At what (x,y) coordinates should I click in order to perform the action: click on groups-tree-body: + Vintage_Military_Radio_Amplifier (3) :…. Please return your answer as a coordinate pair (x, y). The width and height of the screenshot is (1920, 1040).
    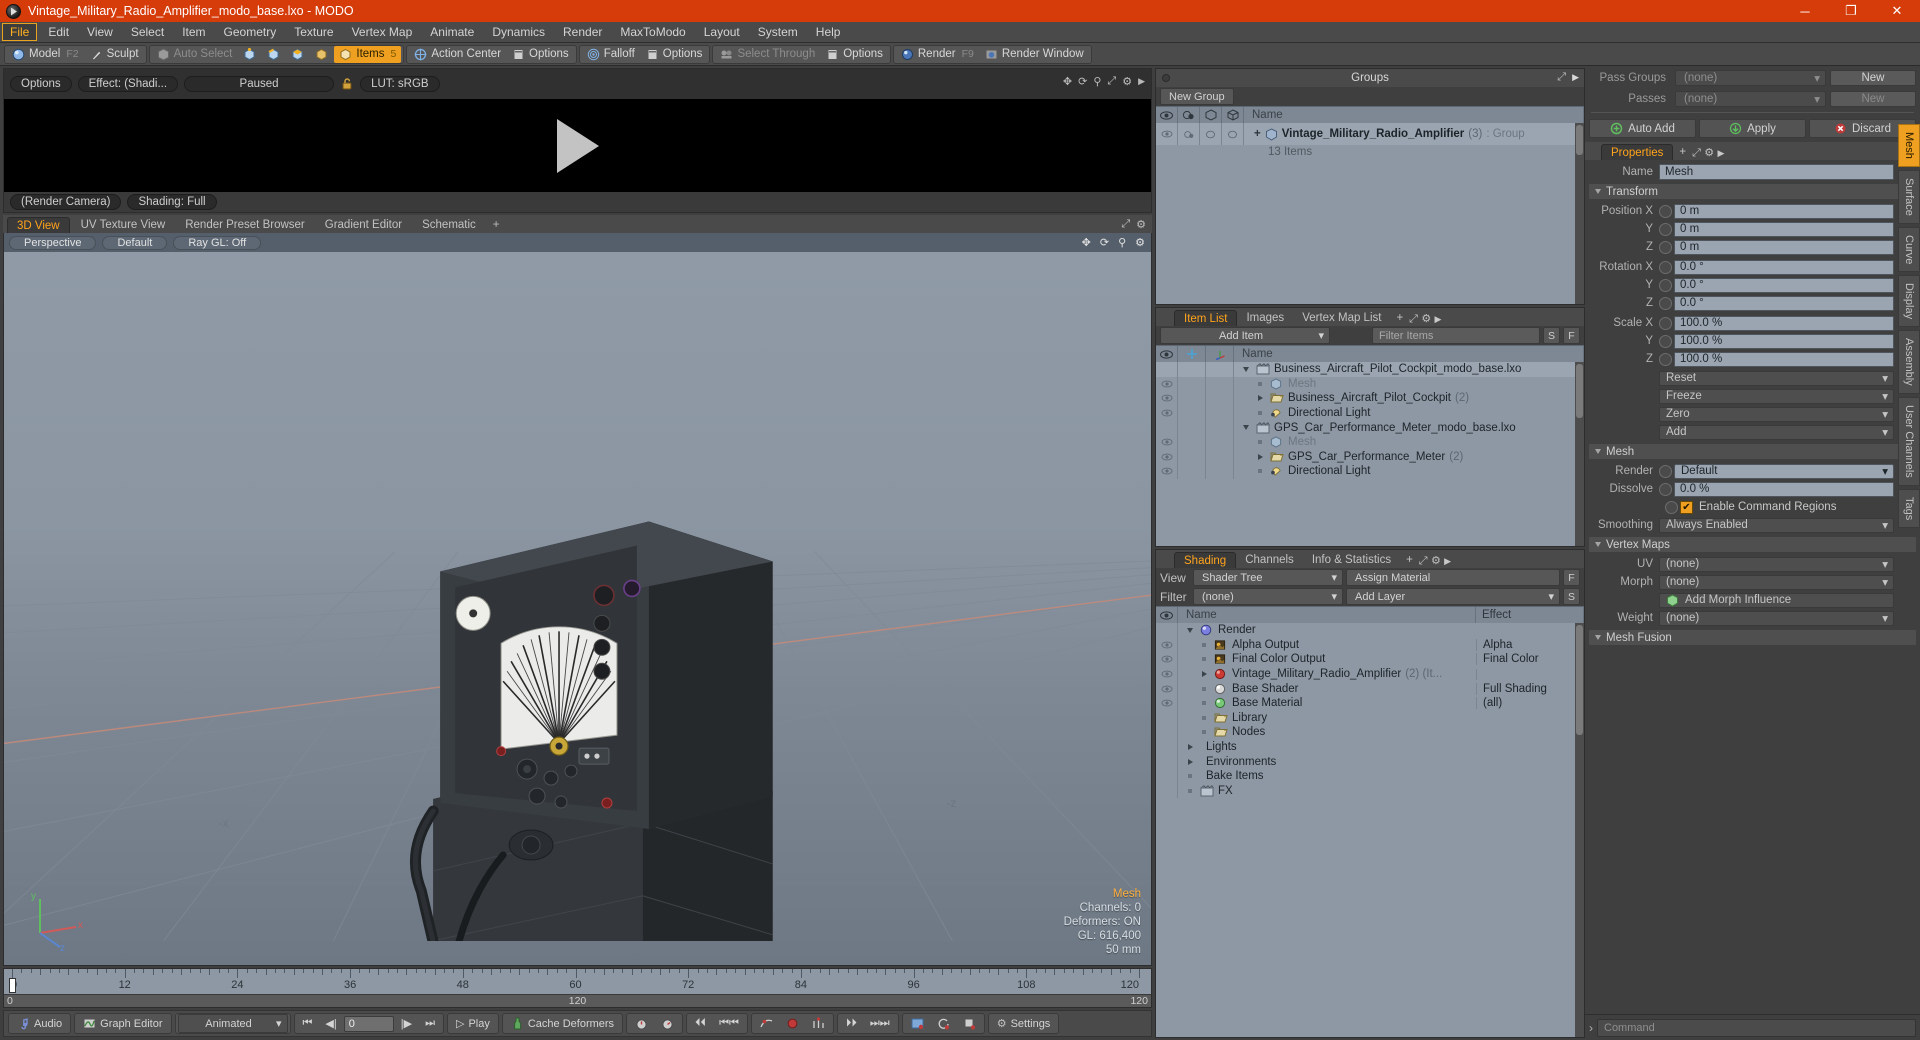
    Looking at the image, I should click on (1370, 213).